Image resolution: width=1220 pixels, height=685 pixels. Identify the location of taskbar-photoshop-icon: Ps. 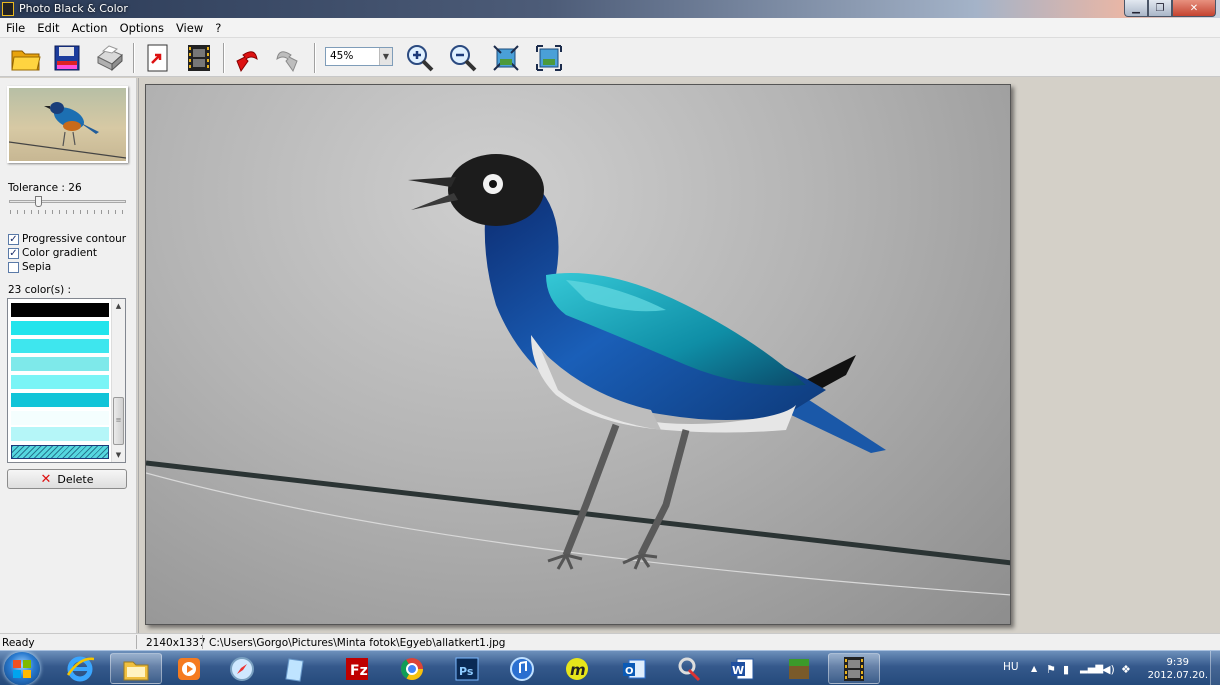
(467, 668).